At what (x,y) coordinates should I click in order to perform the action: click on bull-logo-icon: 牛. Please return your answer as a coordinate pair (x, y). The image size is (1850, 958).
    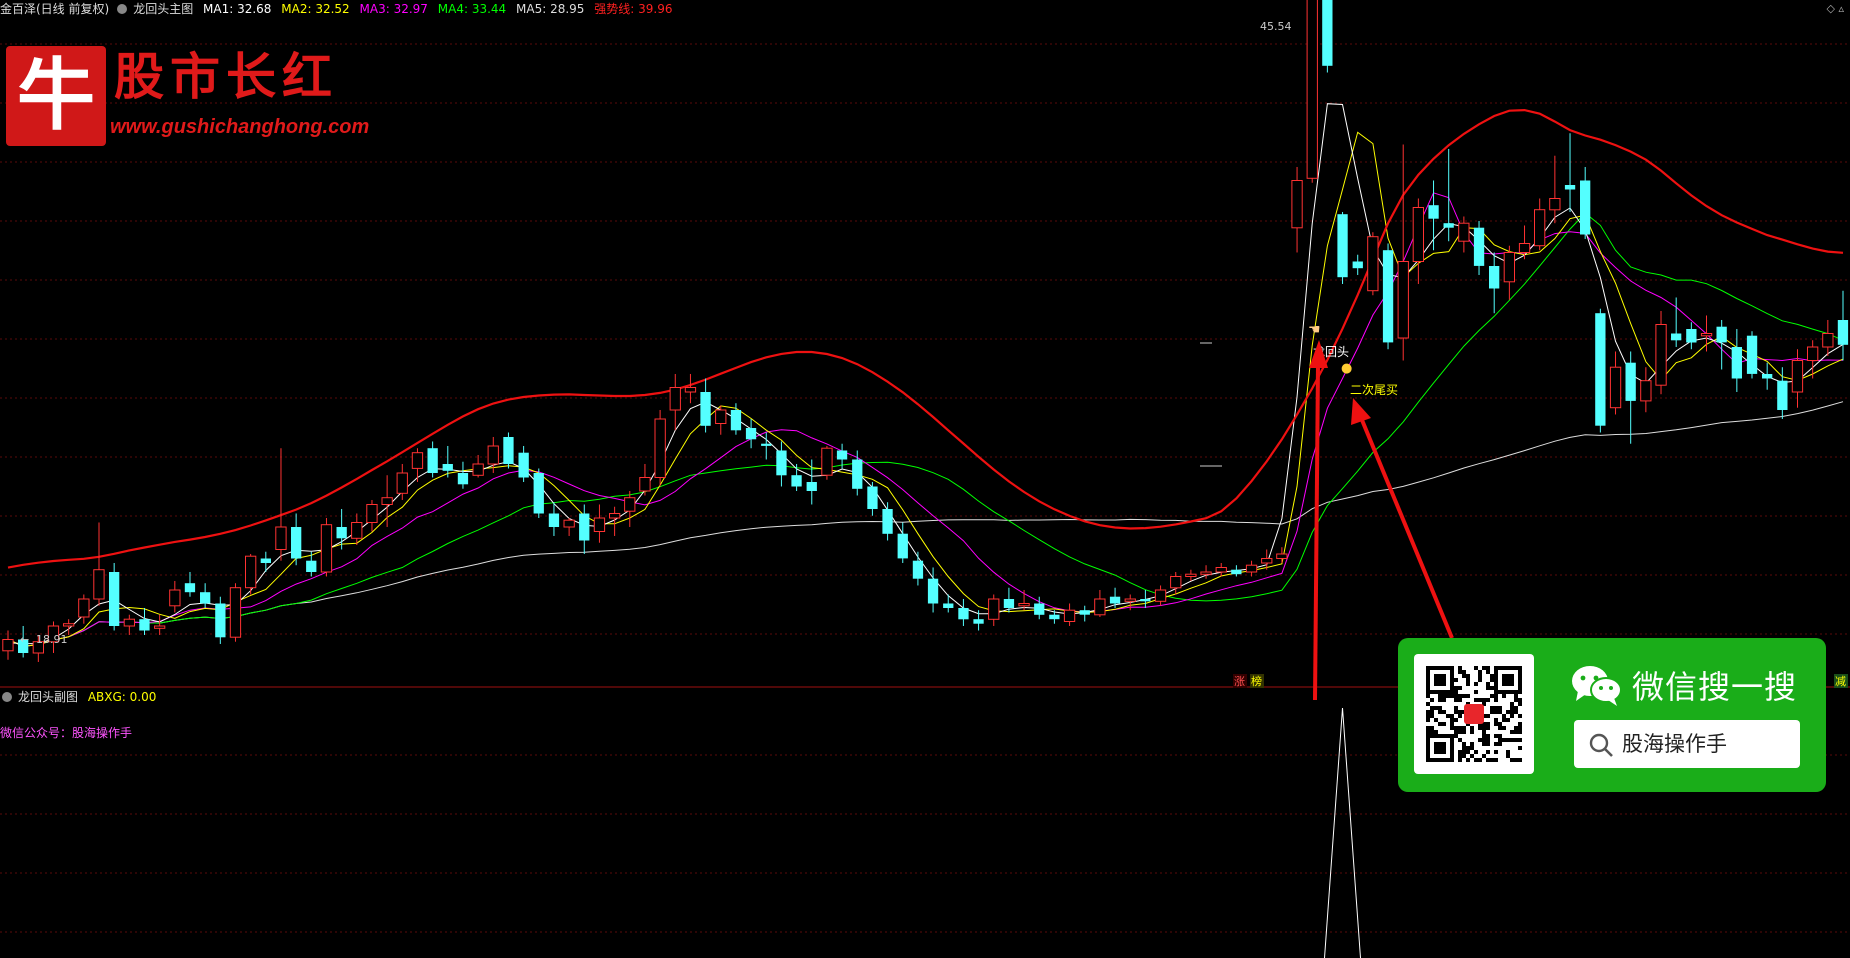
    Looking at the image, I should click on (56, 96).